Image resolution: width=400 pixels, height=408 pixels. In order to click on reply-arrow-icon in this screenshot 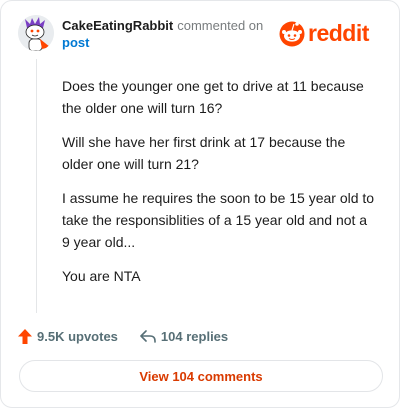, I will do `click(148, 336)`.